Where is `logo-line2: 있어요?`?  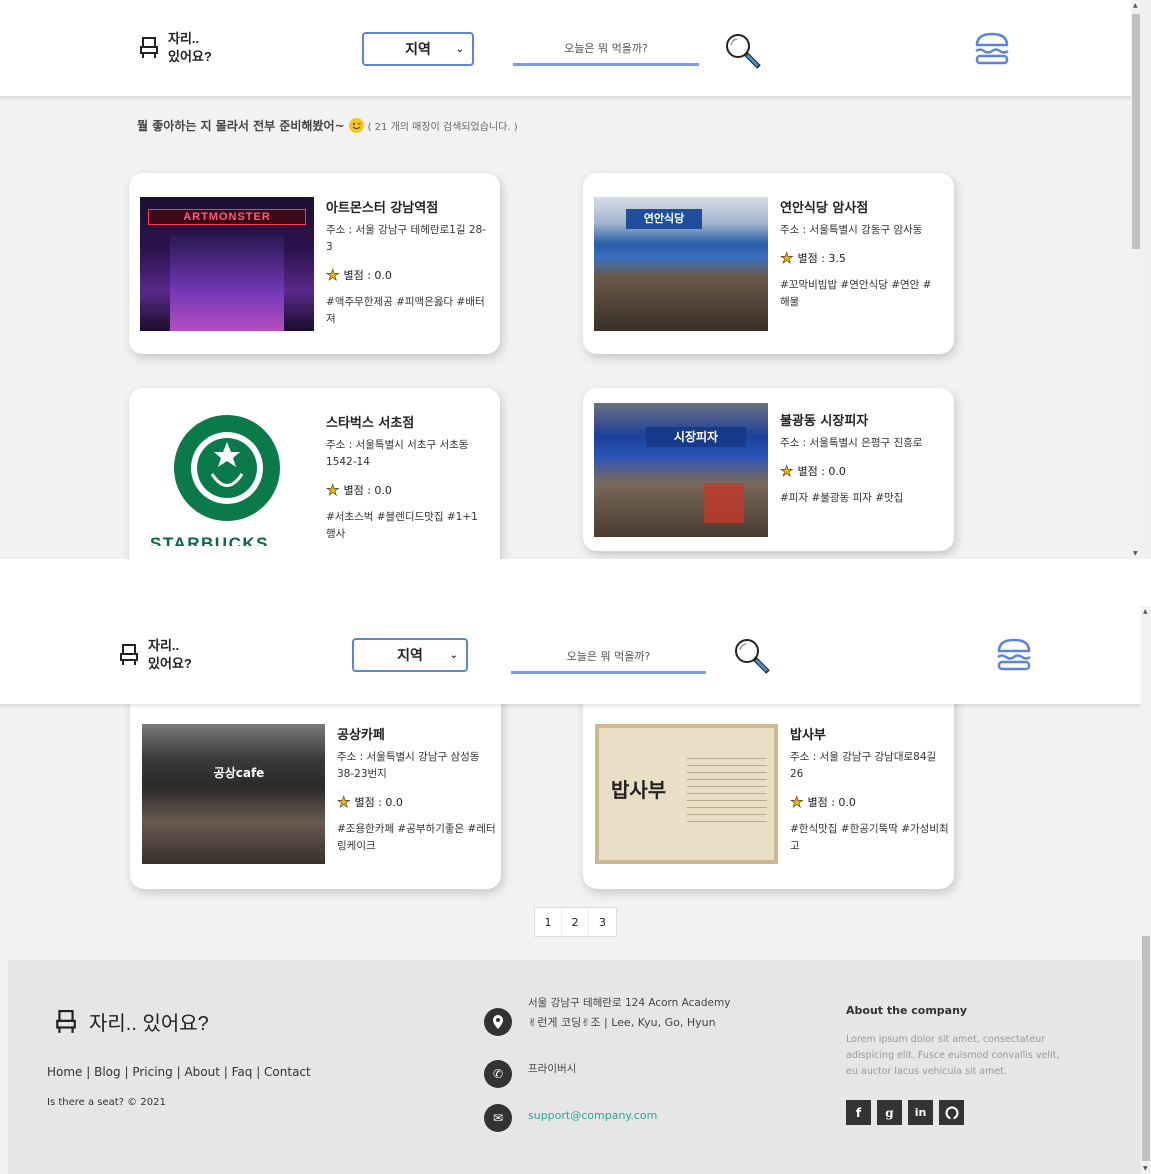
logo-line2: 있어요? is located at coordinates (170, 663).